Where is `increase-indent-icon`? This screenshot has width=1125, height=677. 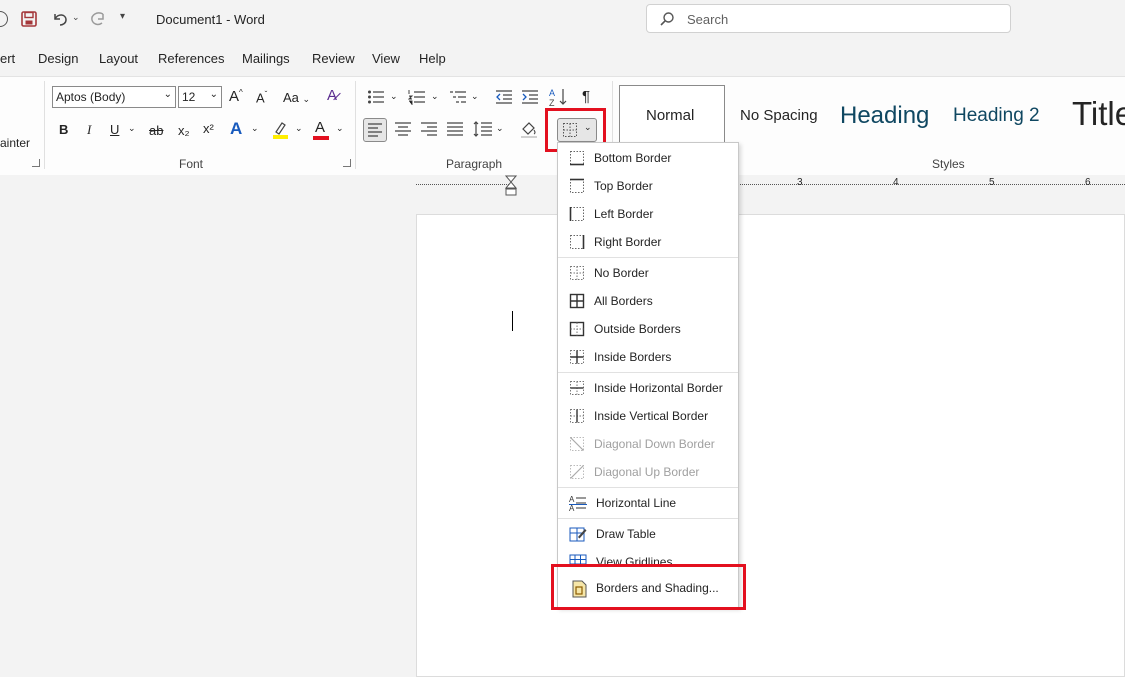
increase-indent-icon is located at coordinates (530, 97).